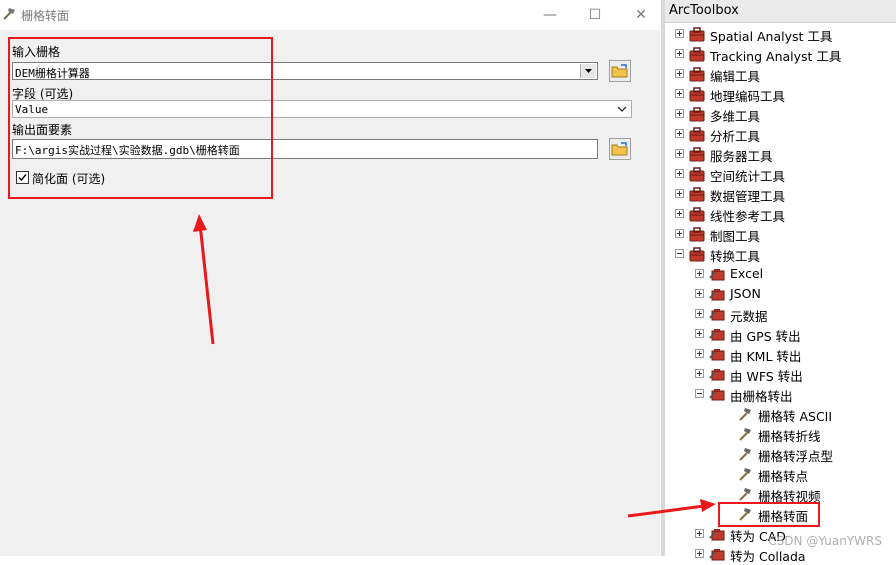 Image resolution: width=896 pixels, height=565 pixels. I want to click on tree-item-label: 转换工具, so click(735, 256).